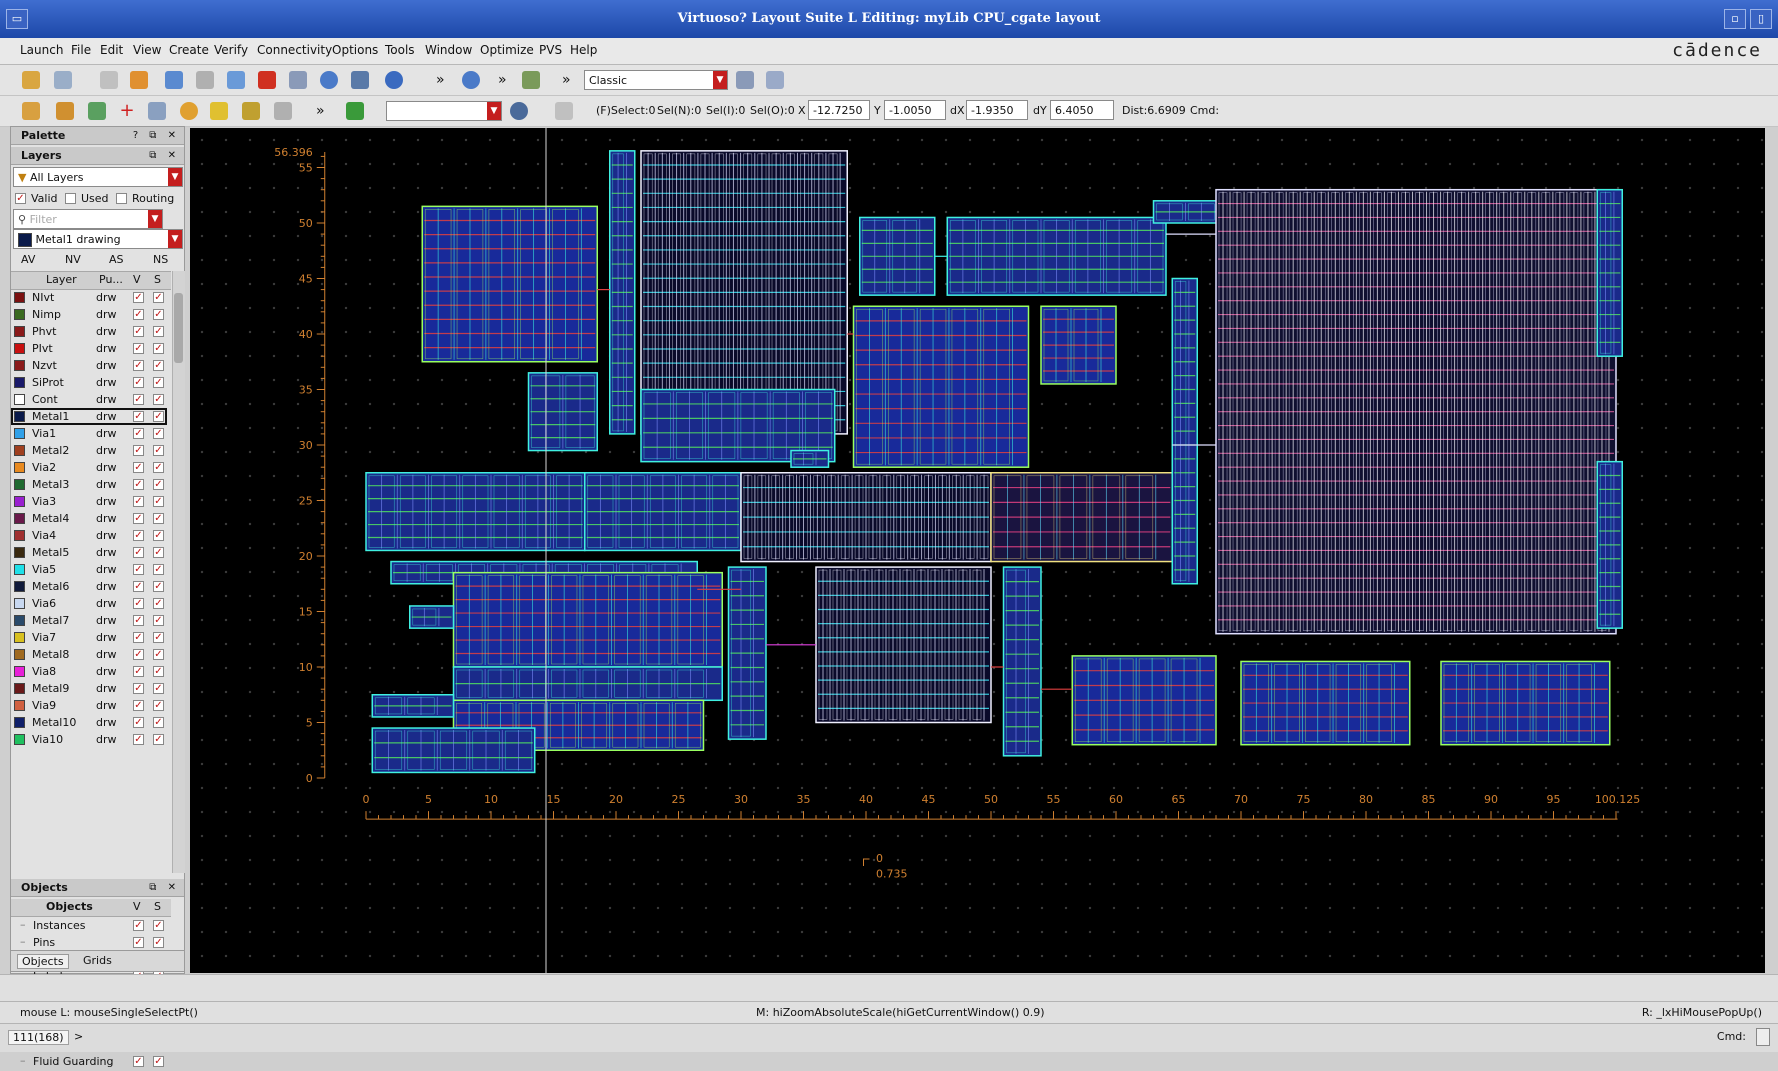  I want to click on menu-edit: Edit, so click(111, 50).